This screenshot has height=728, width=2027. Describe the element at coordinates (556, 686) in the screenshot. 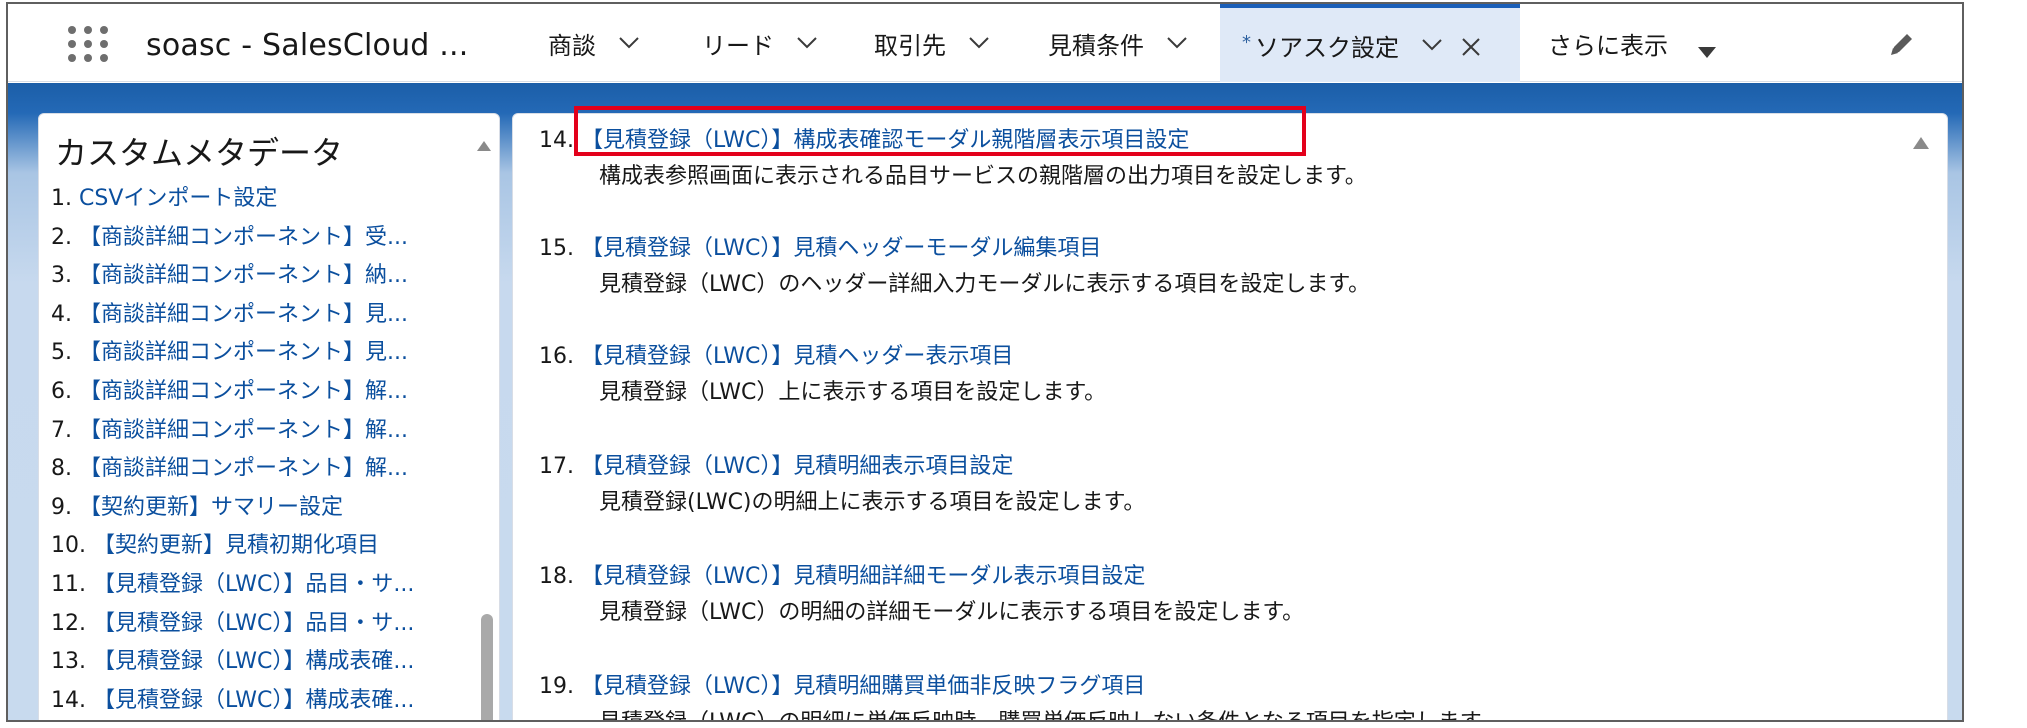

I see `entry-number: 19.` at that location.